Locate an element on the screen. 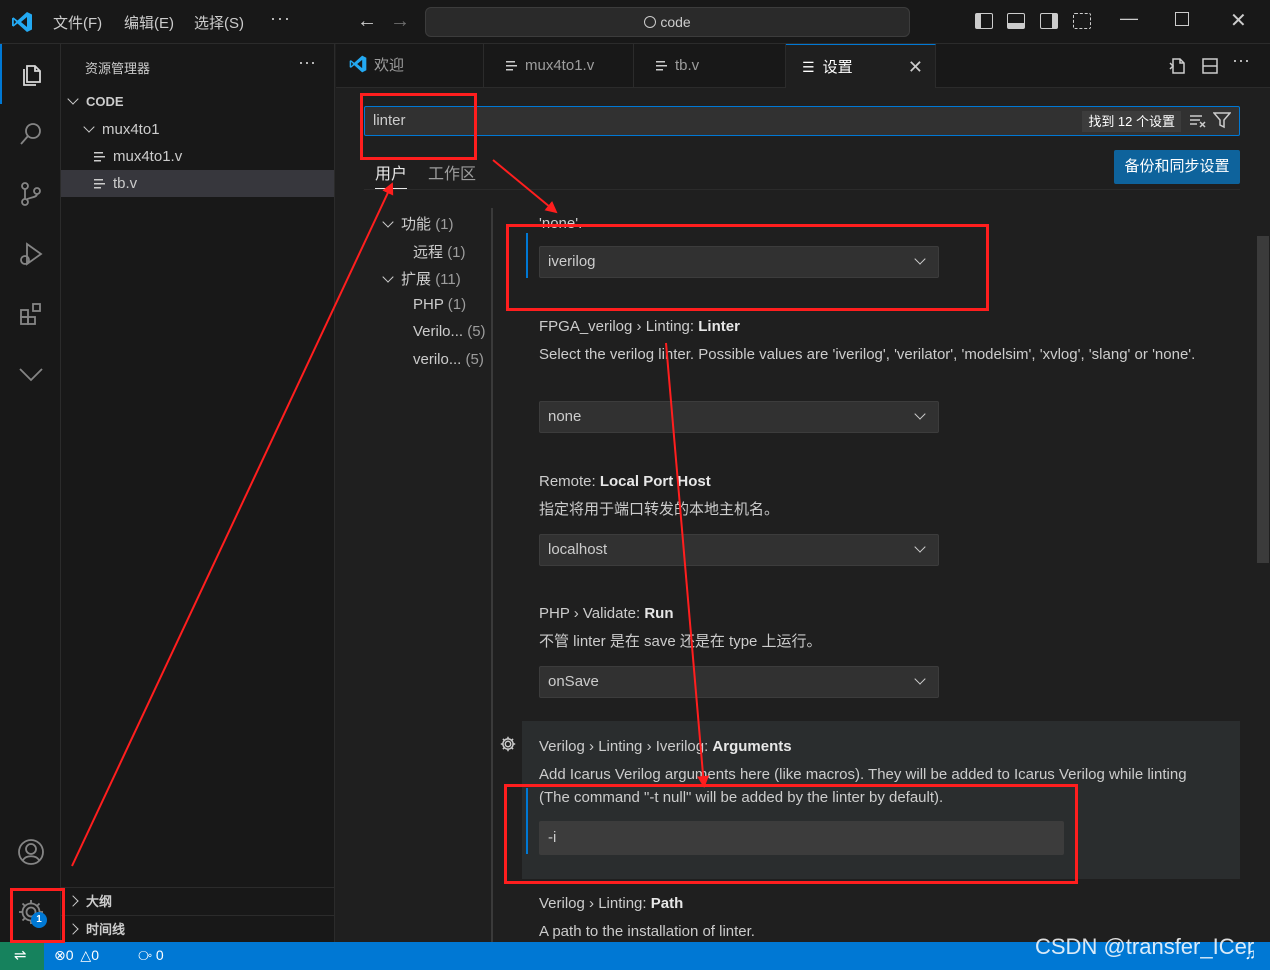  file-label: tb.v is located at coordinates (125, 183).